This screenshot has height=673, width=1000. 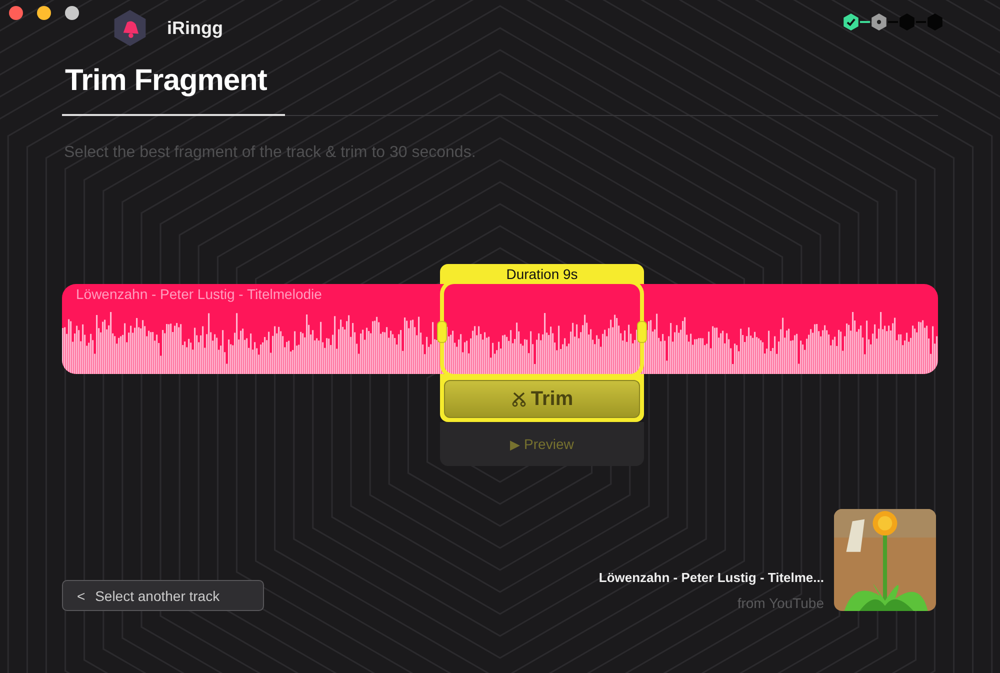 I want to click on preview-button: ▶ Preview, so click(x=542, y=444).